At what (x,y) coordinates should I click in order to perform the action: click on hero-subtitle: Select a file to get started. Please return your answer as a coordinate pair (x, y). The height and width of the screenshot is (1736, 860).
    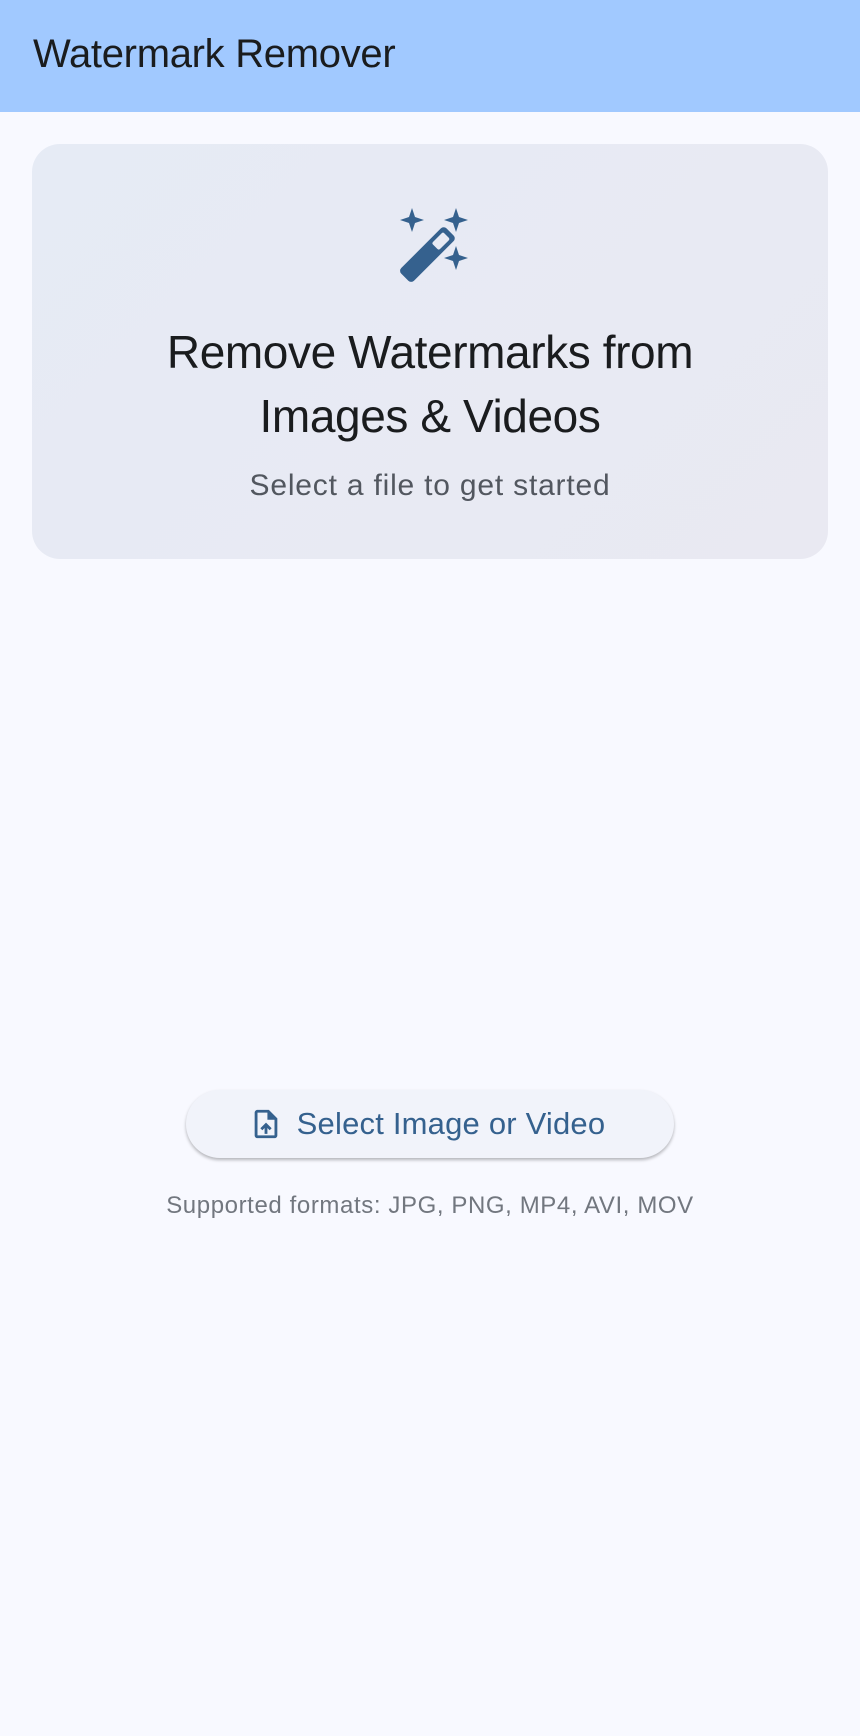
    Looking at the image, I should click on (430, 485).